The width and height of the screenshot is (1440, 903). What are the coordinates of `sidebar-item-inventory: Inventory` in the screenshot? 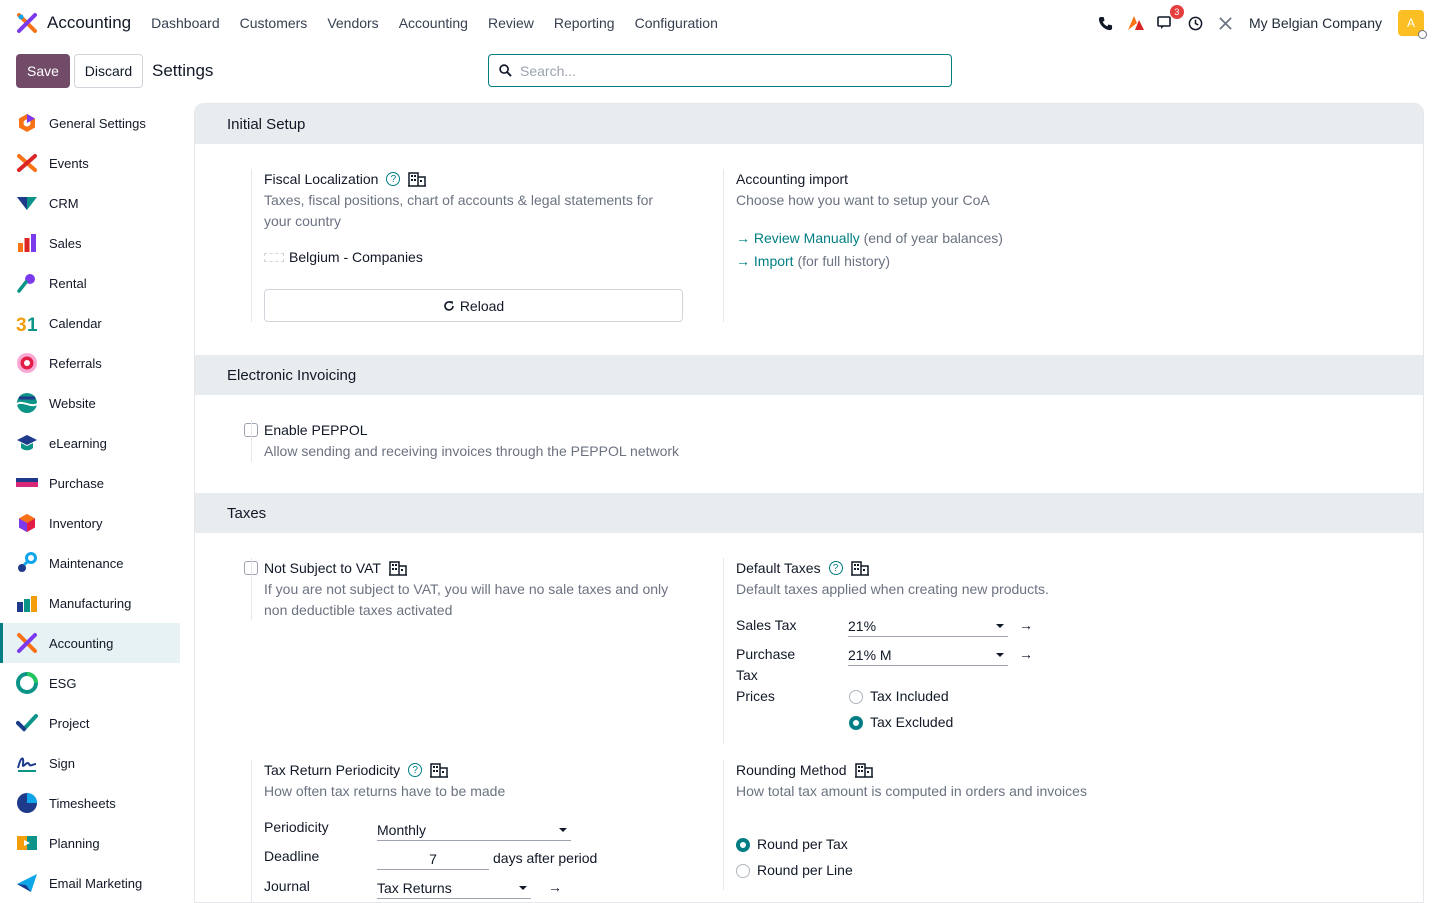 It's located at (90, 523).